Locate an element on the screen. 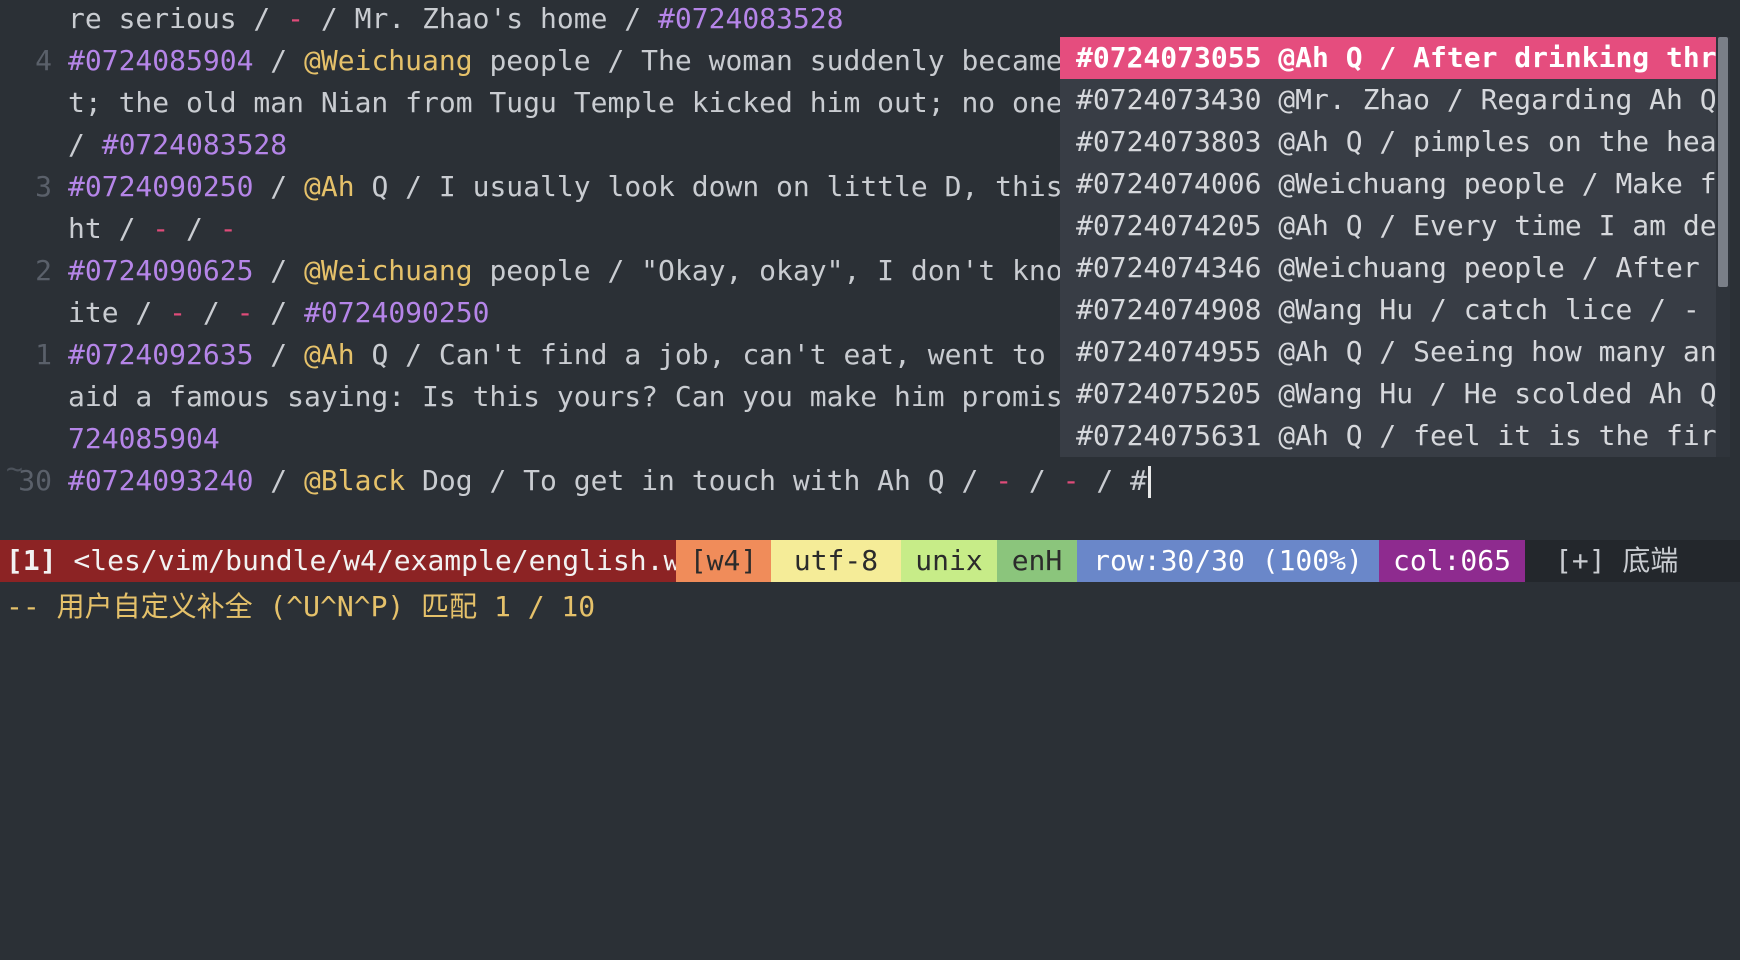  mention: @Black is located at coordinates (355, 480).